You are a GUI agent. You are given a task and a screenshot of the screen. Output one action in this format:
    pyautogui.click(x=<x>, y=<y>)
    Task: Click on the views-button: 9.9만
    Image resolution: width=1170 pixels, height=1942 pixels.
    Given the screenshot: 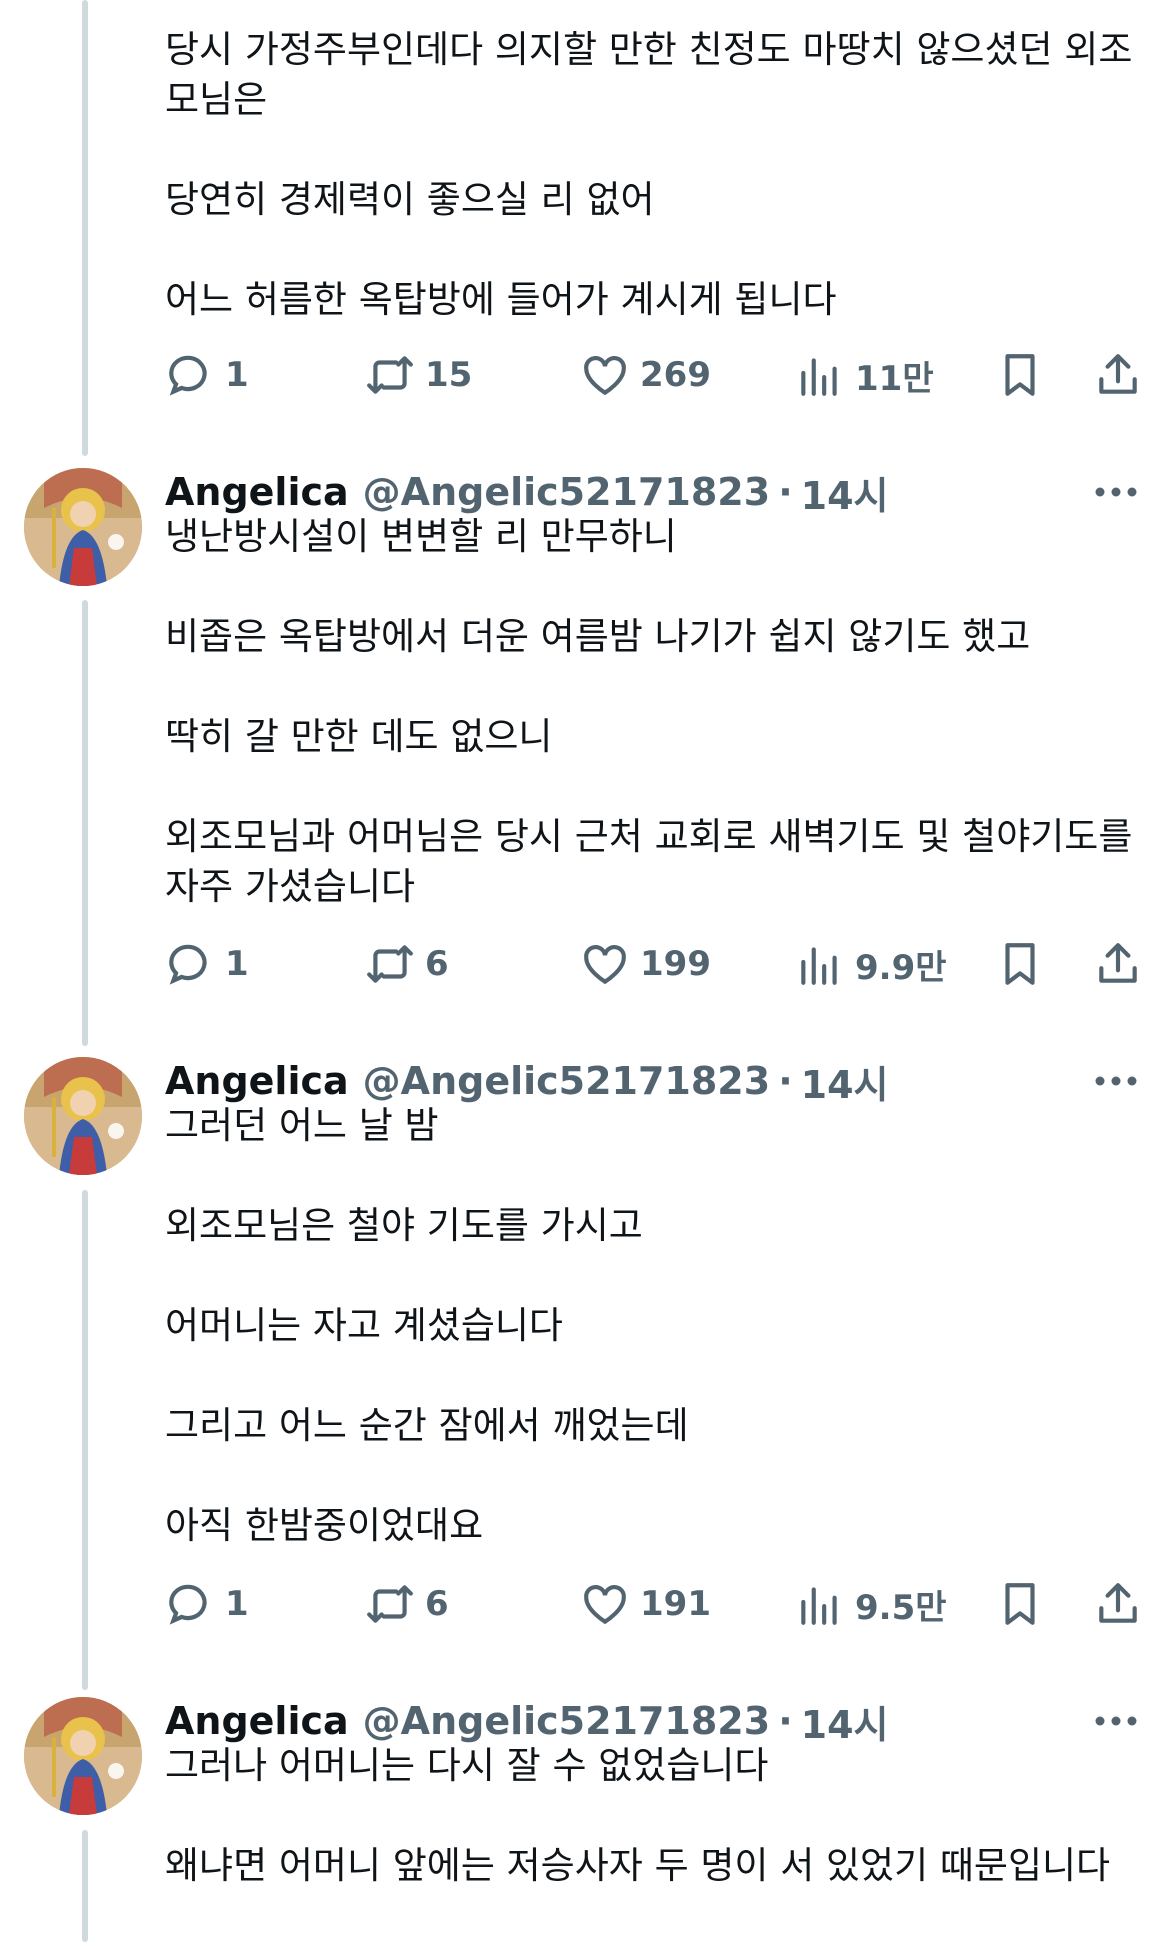 What is the action you would take?
    pyautogui.click(x=871, y=964)
    